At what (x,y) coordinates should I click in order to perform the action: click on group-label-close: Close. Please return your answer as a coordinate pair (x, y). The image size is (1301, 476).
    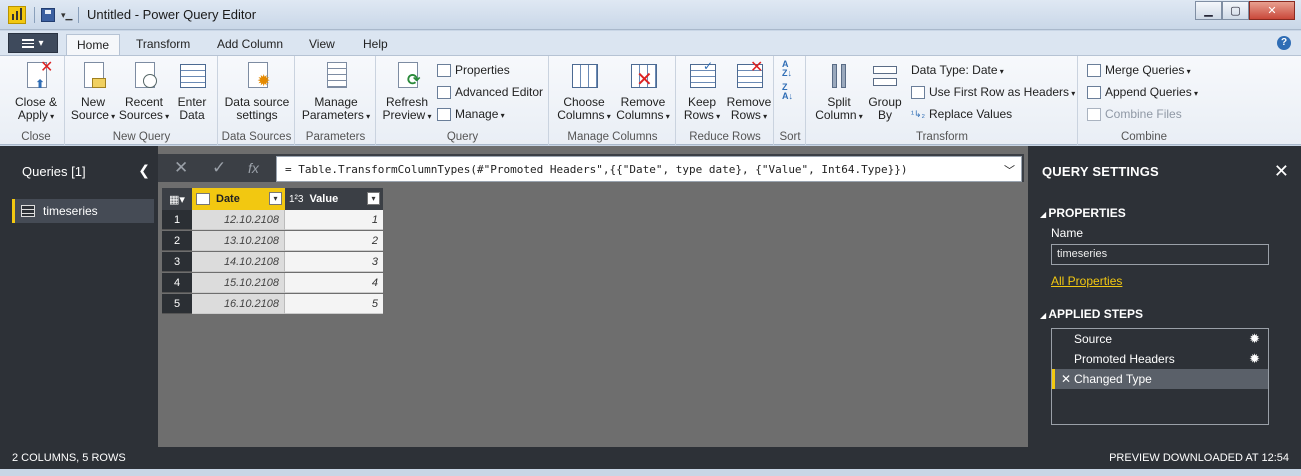
    Looking at the image, I should click on (36, 137).